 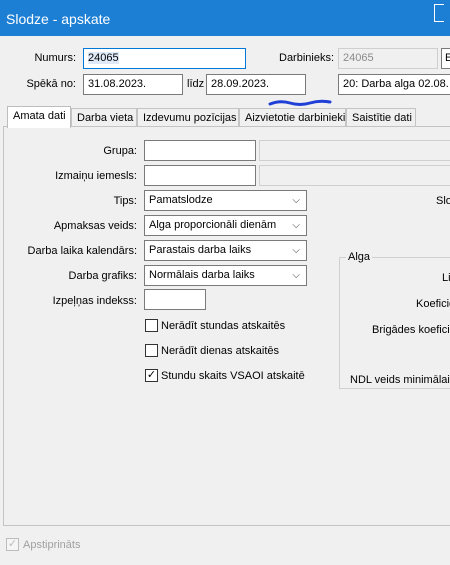 What do you see at coordinates (433, 304) in the screenshot?
I see `alga-row-koeficients: Koeficie` at bounding box center [433, 304].